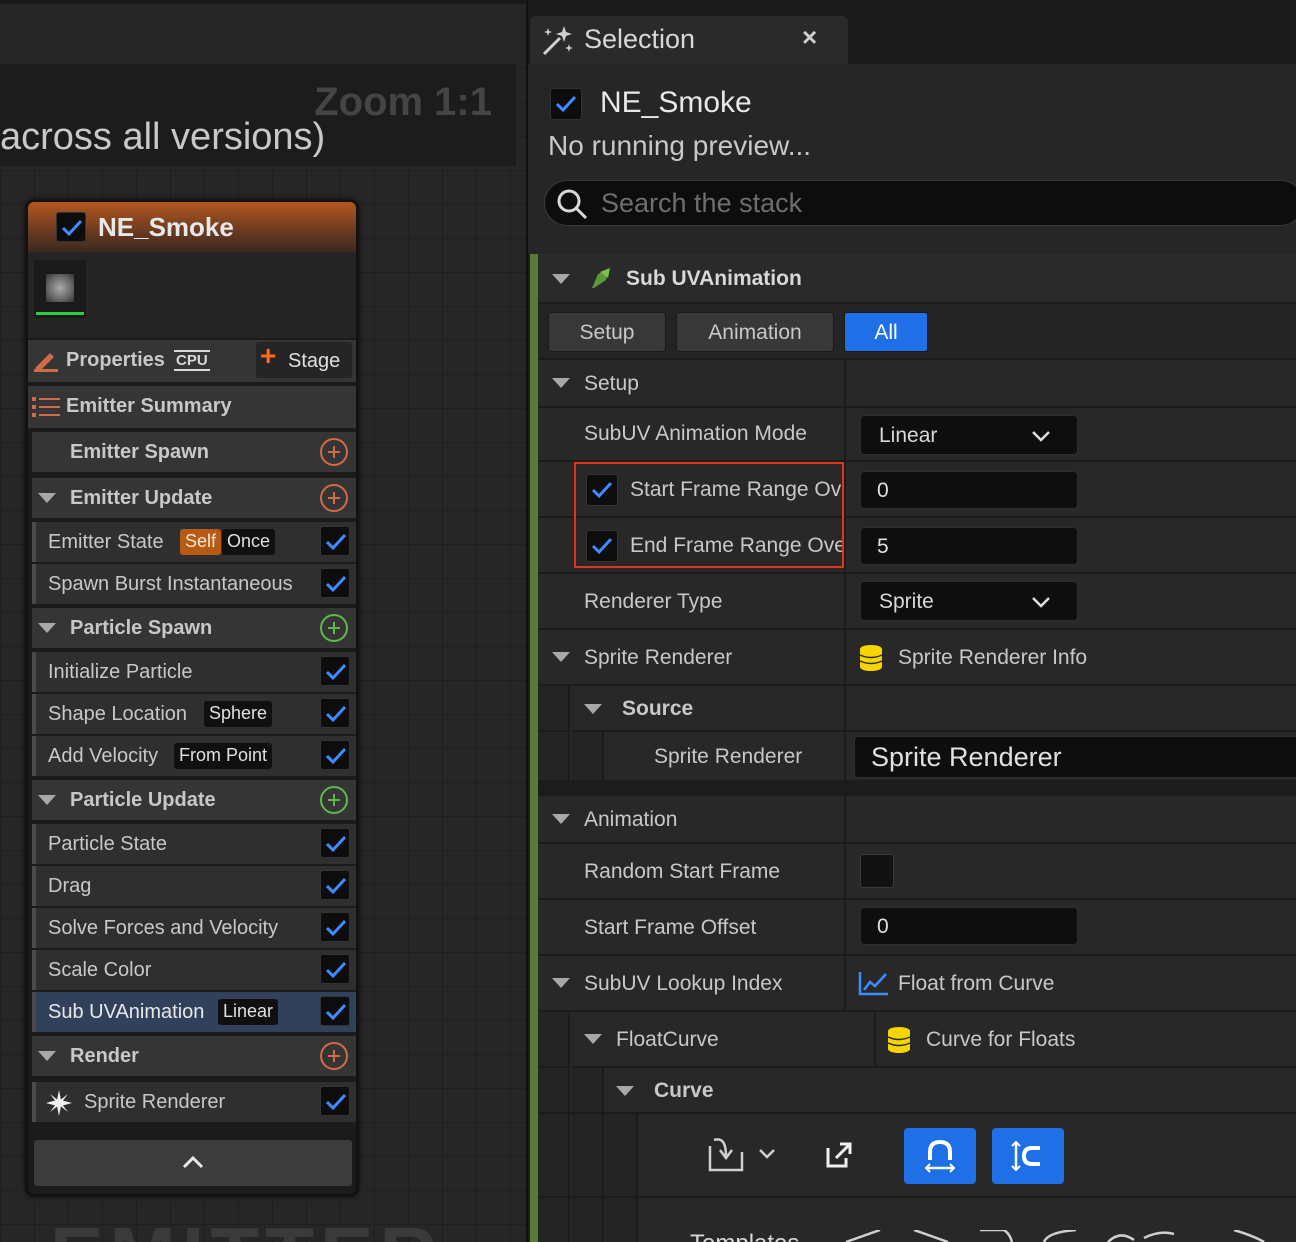  What do you see at coordinates (917, 1220) in the screenshot?
I see `templates-row: Templates` at bounding box center [917, 1220].